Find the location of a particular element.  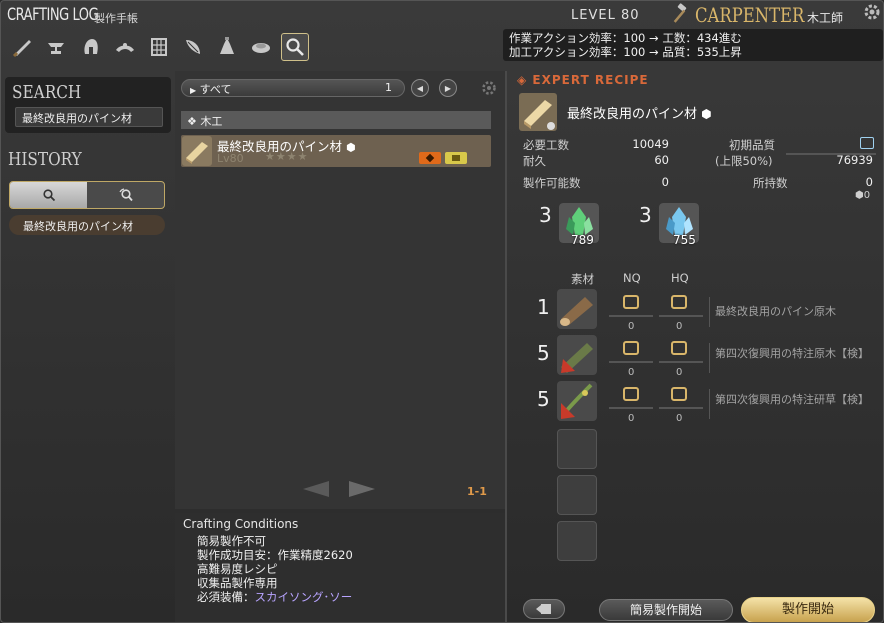

craftable-value: 0 is located at coordinates (665, 182).